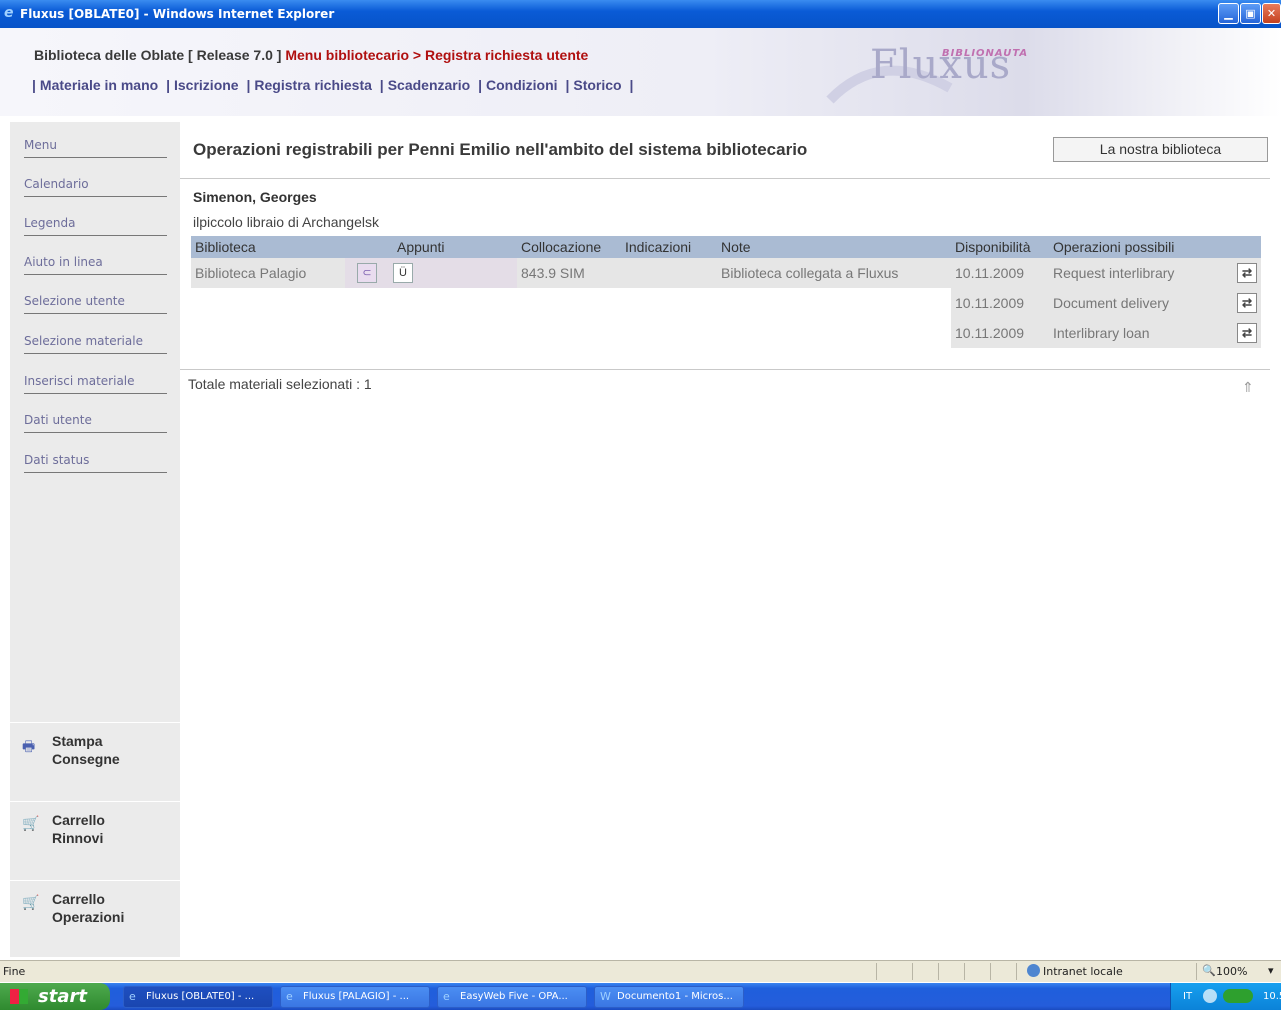 Image resolution: width=1281 pixels, height=1010 pixels. I want to click on col-collocazione: Collocazione, so click(569, 247).